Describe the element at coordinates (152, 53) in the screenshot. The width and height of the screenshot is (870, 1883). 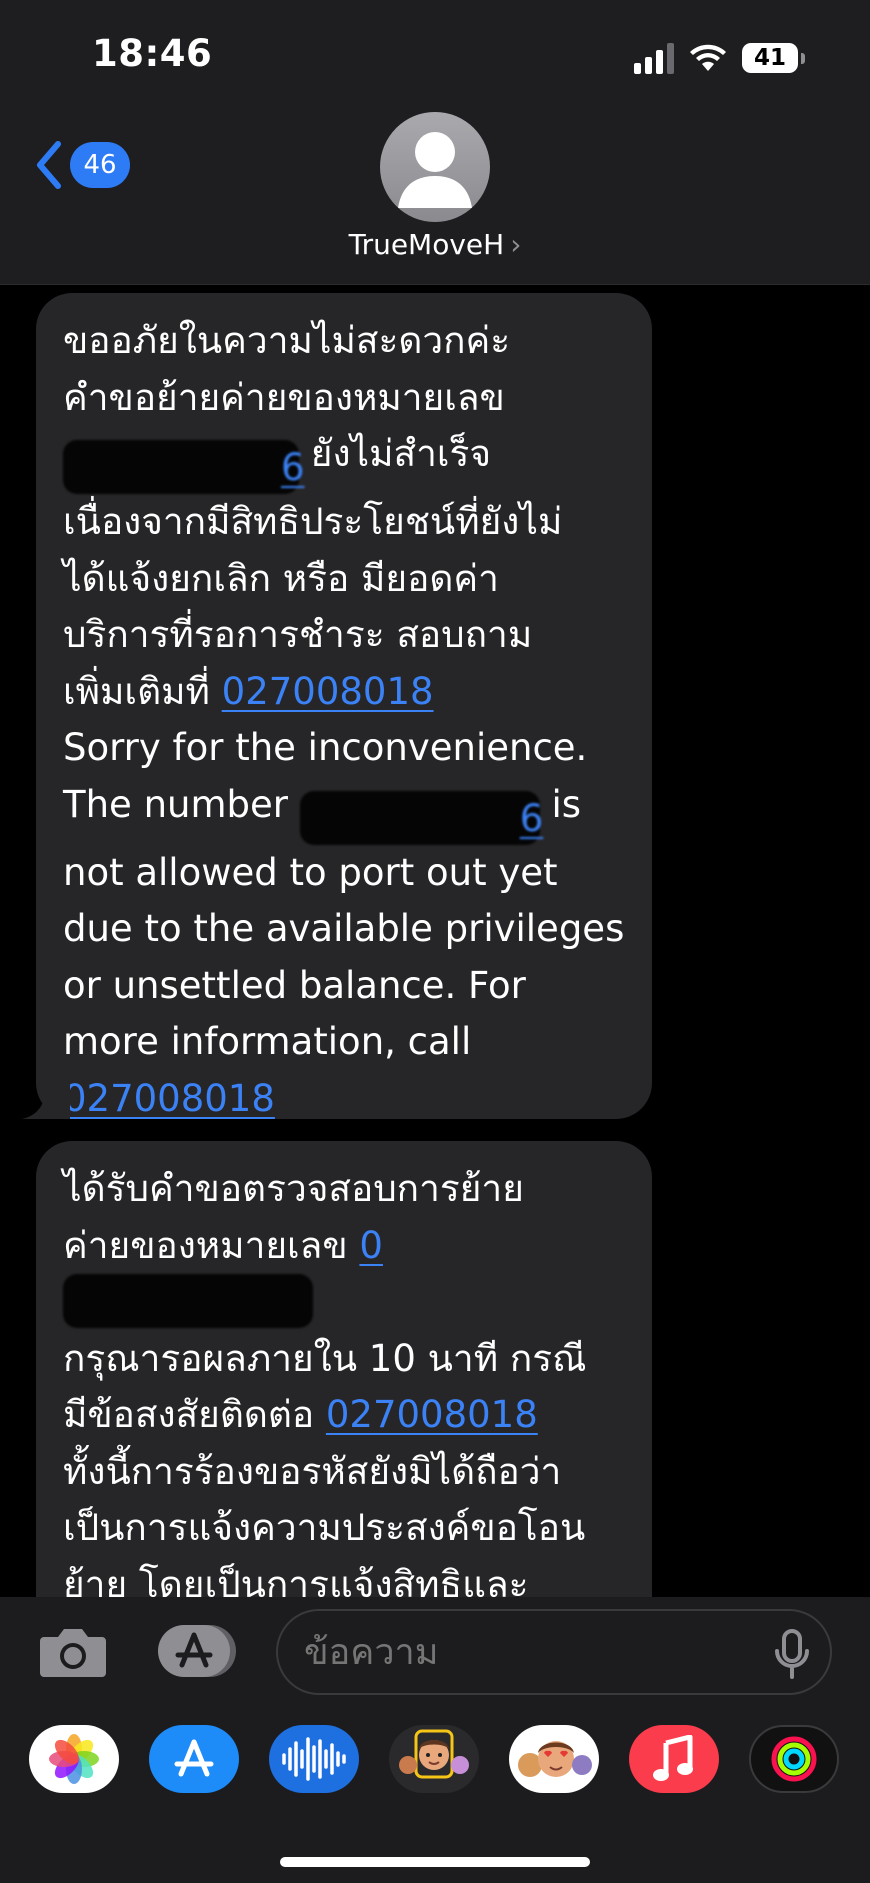
I see `status-time: 18:46` at that location.